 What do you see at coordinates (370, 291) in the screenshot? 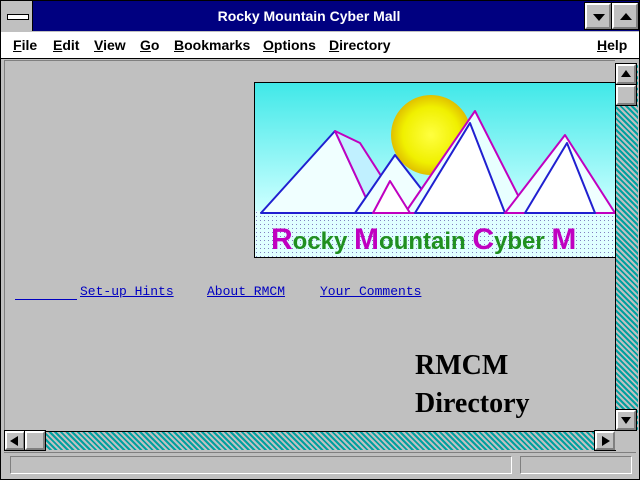
I see `your-comments-link: Your Comments` at bounding box center [370, 291].